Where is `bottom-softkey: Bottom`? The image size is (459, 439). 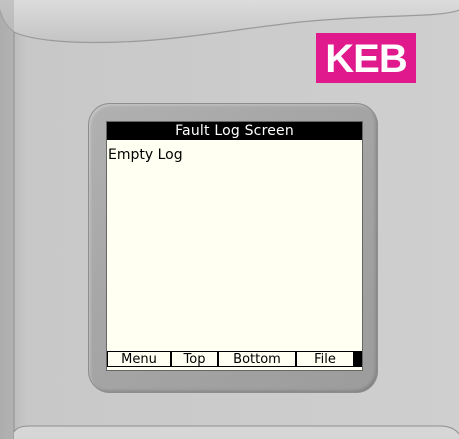
bottom-softkey: Bottom is located at coordinates (257, 359).